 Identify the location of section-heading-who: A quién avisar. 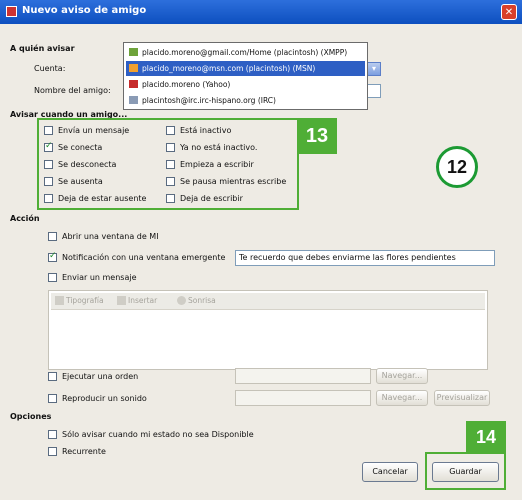
(42, 48).